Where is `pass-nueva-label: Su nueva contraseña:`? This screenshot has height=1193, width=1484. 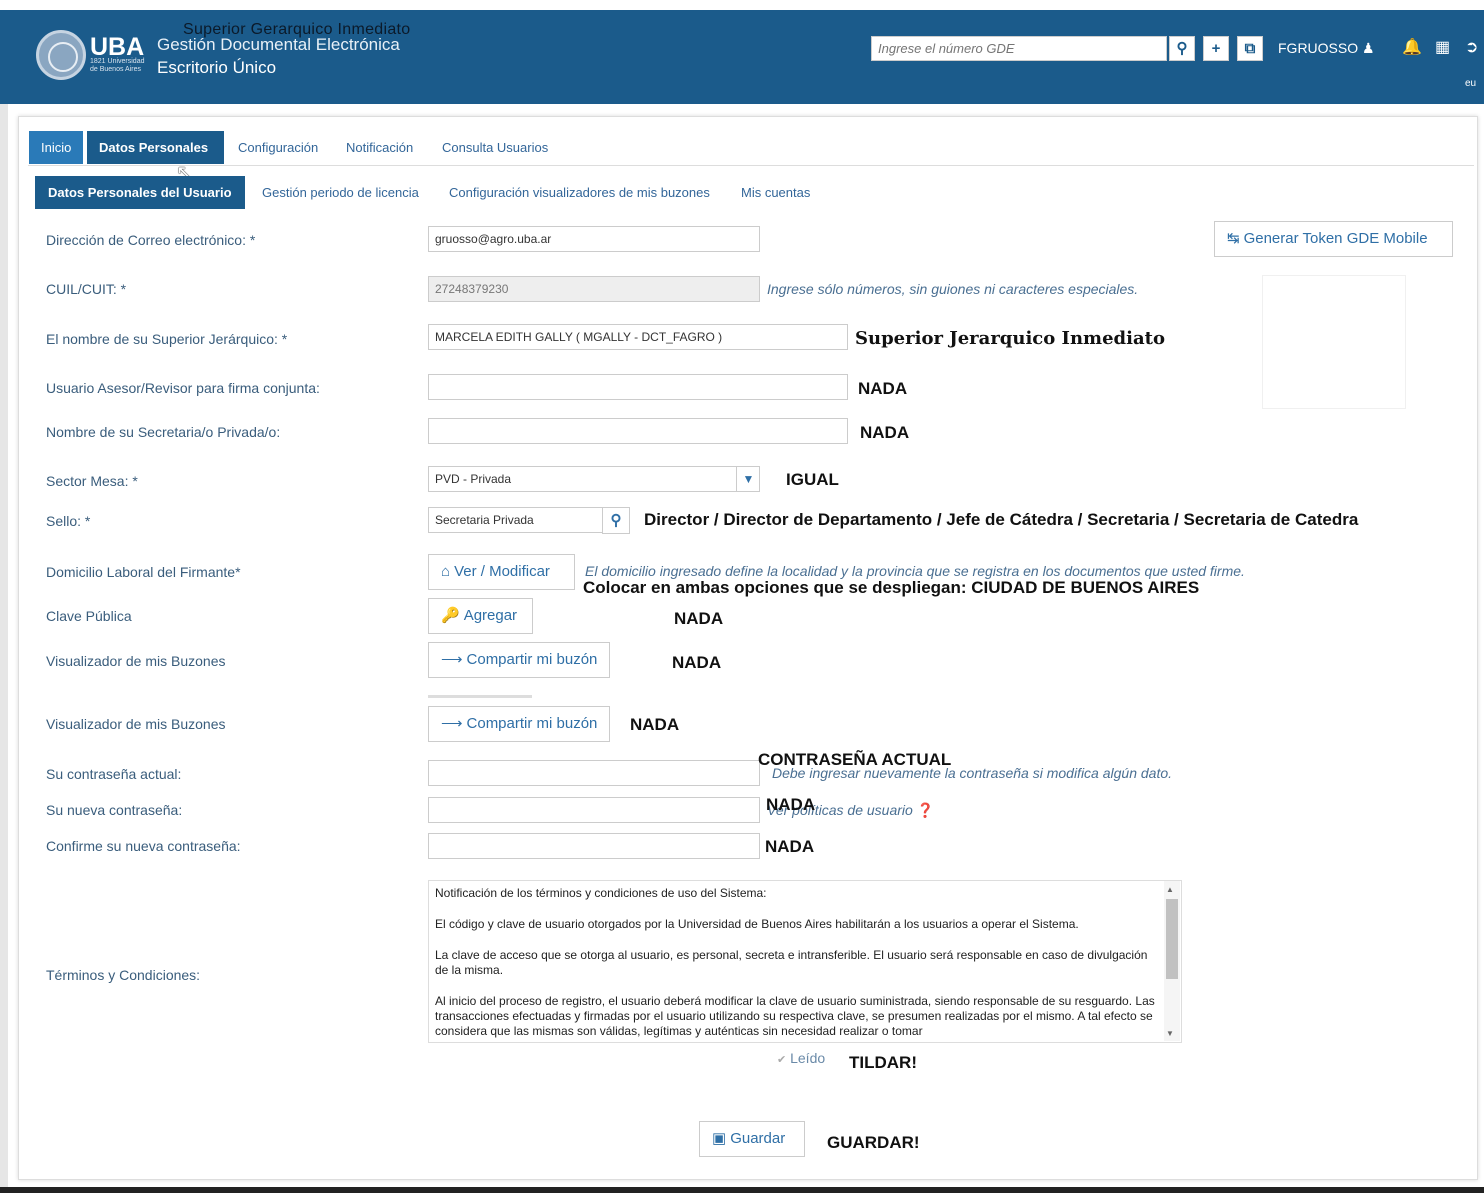 pass-nueva-label: Su nueva contraseña: is located at coordinates (114, 810).